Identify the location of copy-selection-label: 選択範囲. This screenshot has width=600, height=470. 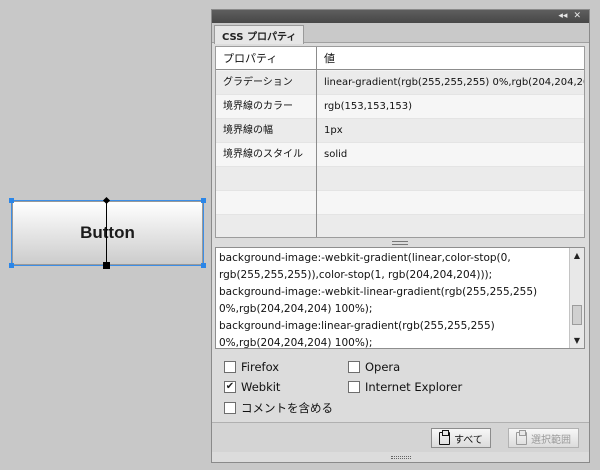
(551, 440).